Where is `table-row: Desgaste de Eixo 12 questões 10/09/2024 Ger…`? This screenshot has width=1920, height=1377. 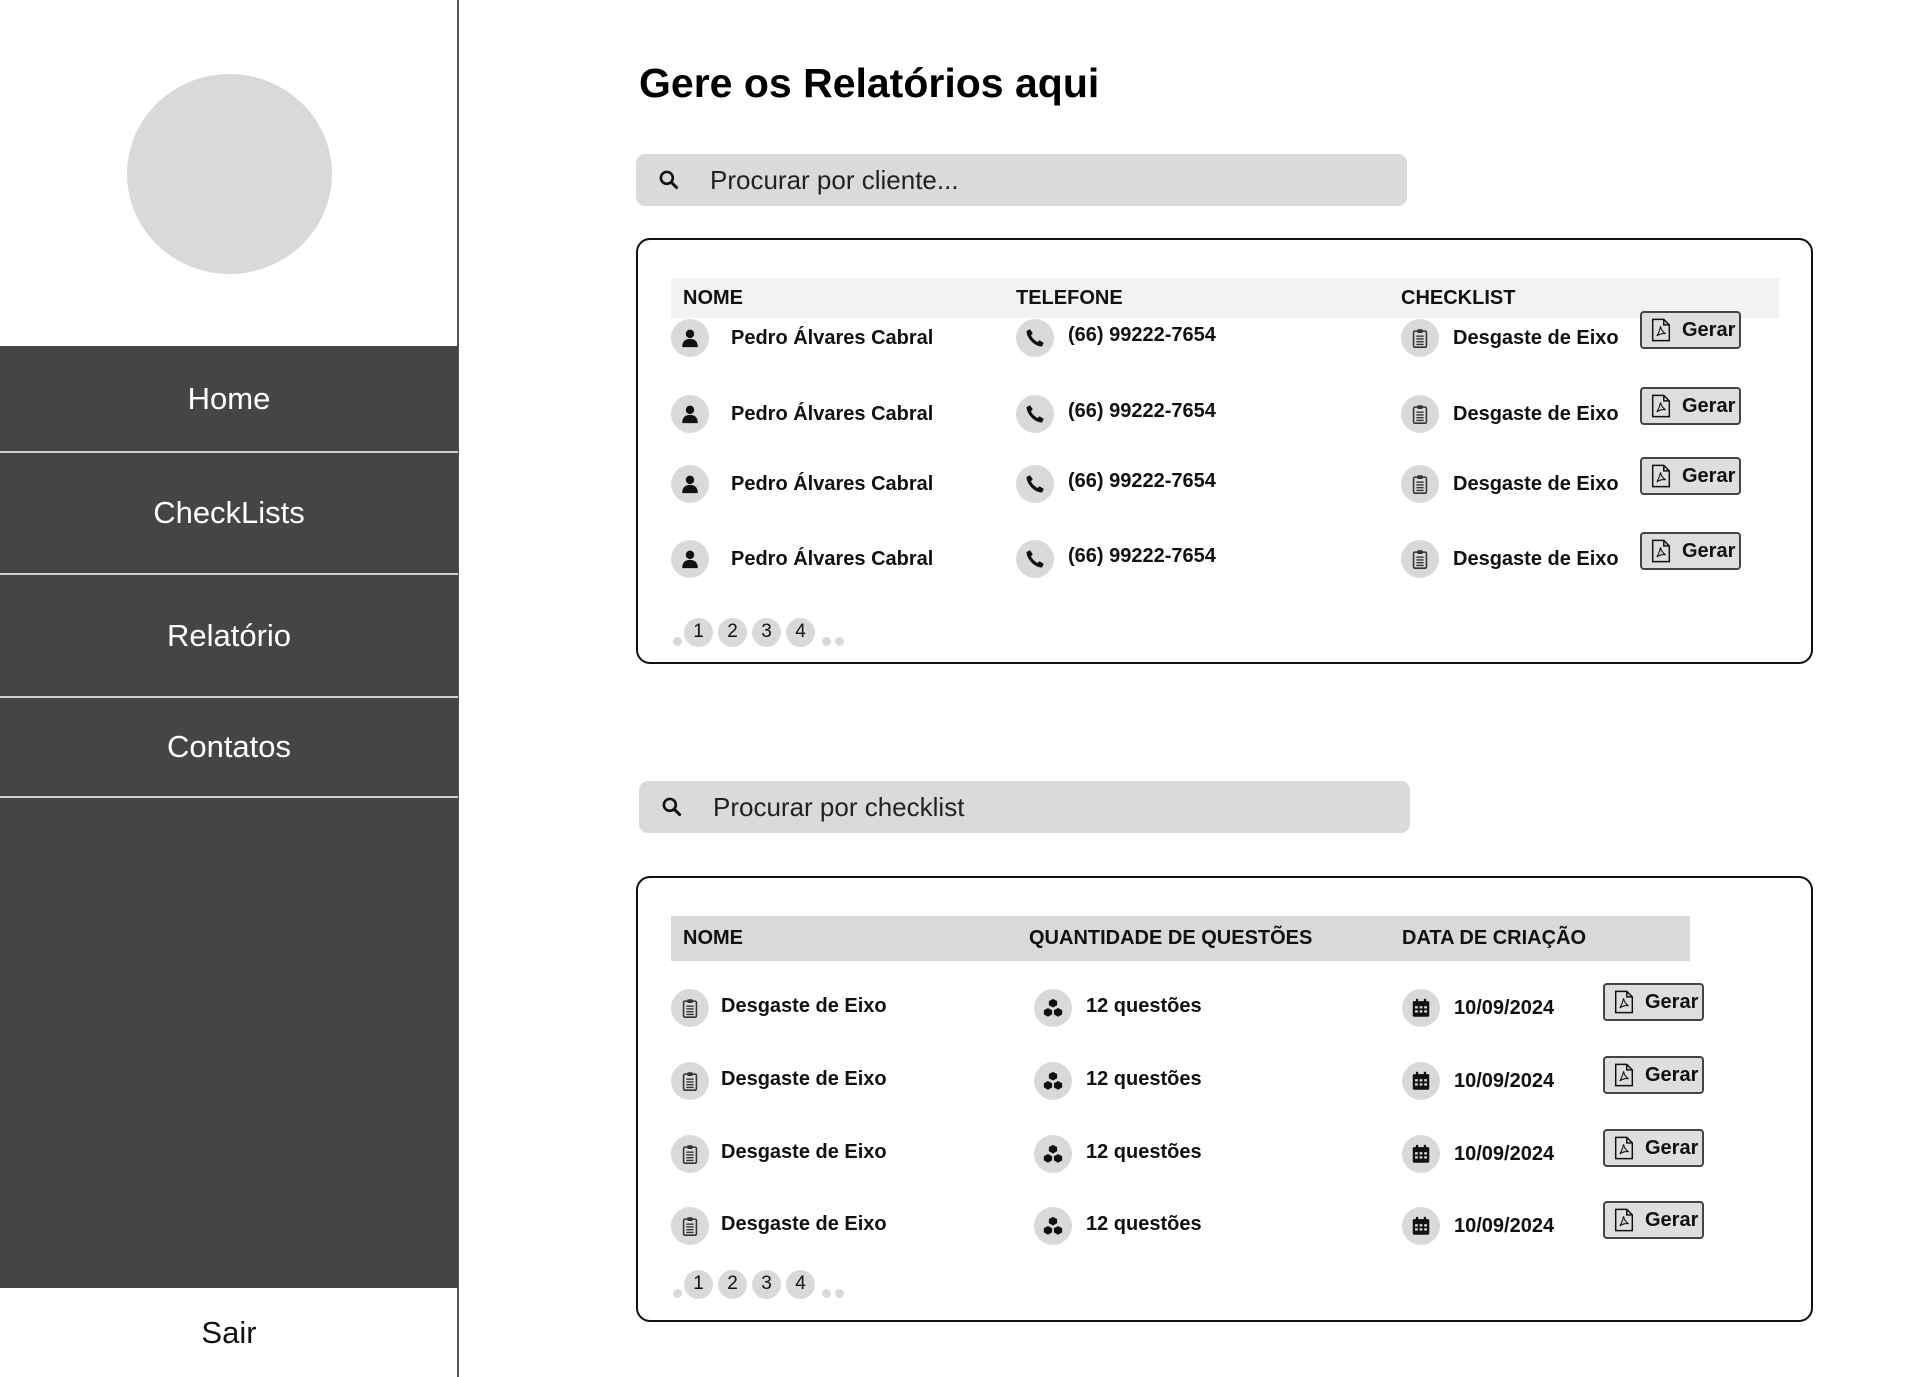 table-row: Desgaste de Eixo 12 questões 10/09/2024 Ger… is located at coordinates (1221, 1152).